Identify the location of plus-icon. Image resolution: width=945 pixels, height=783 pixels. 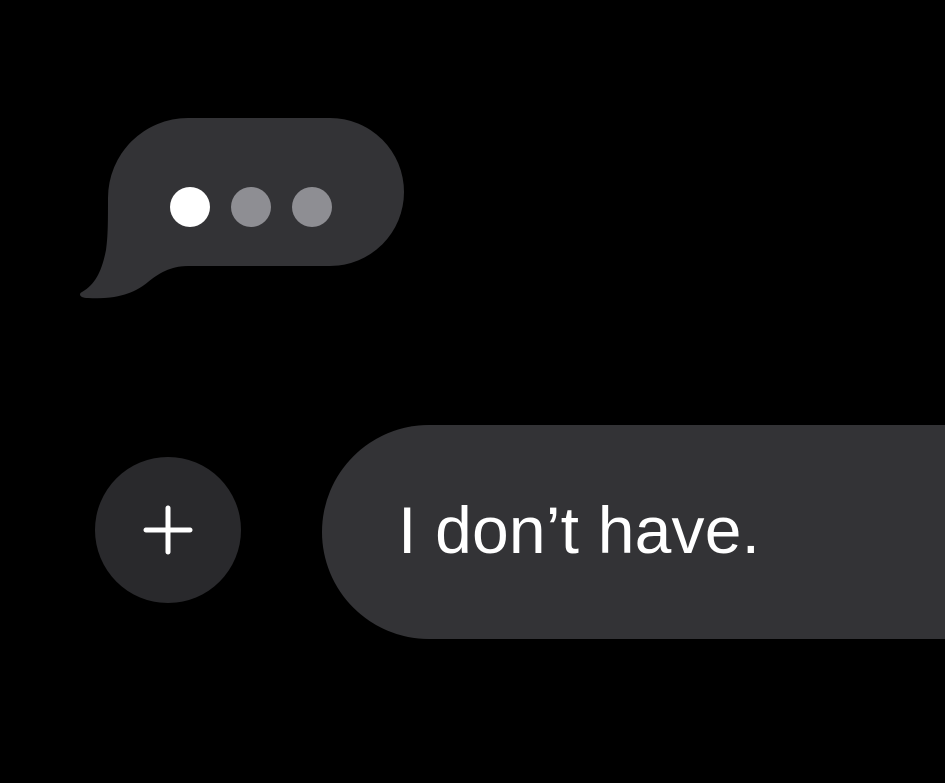
(168, 530).